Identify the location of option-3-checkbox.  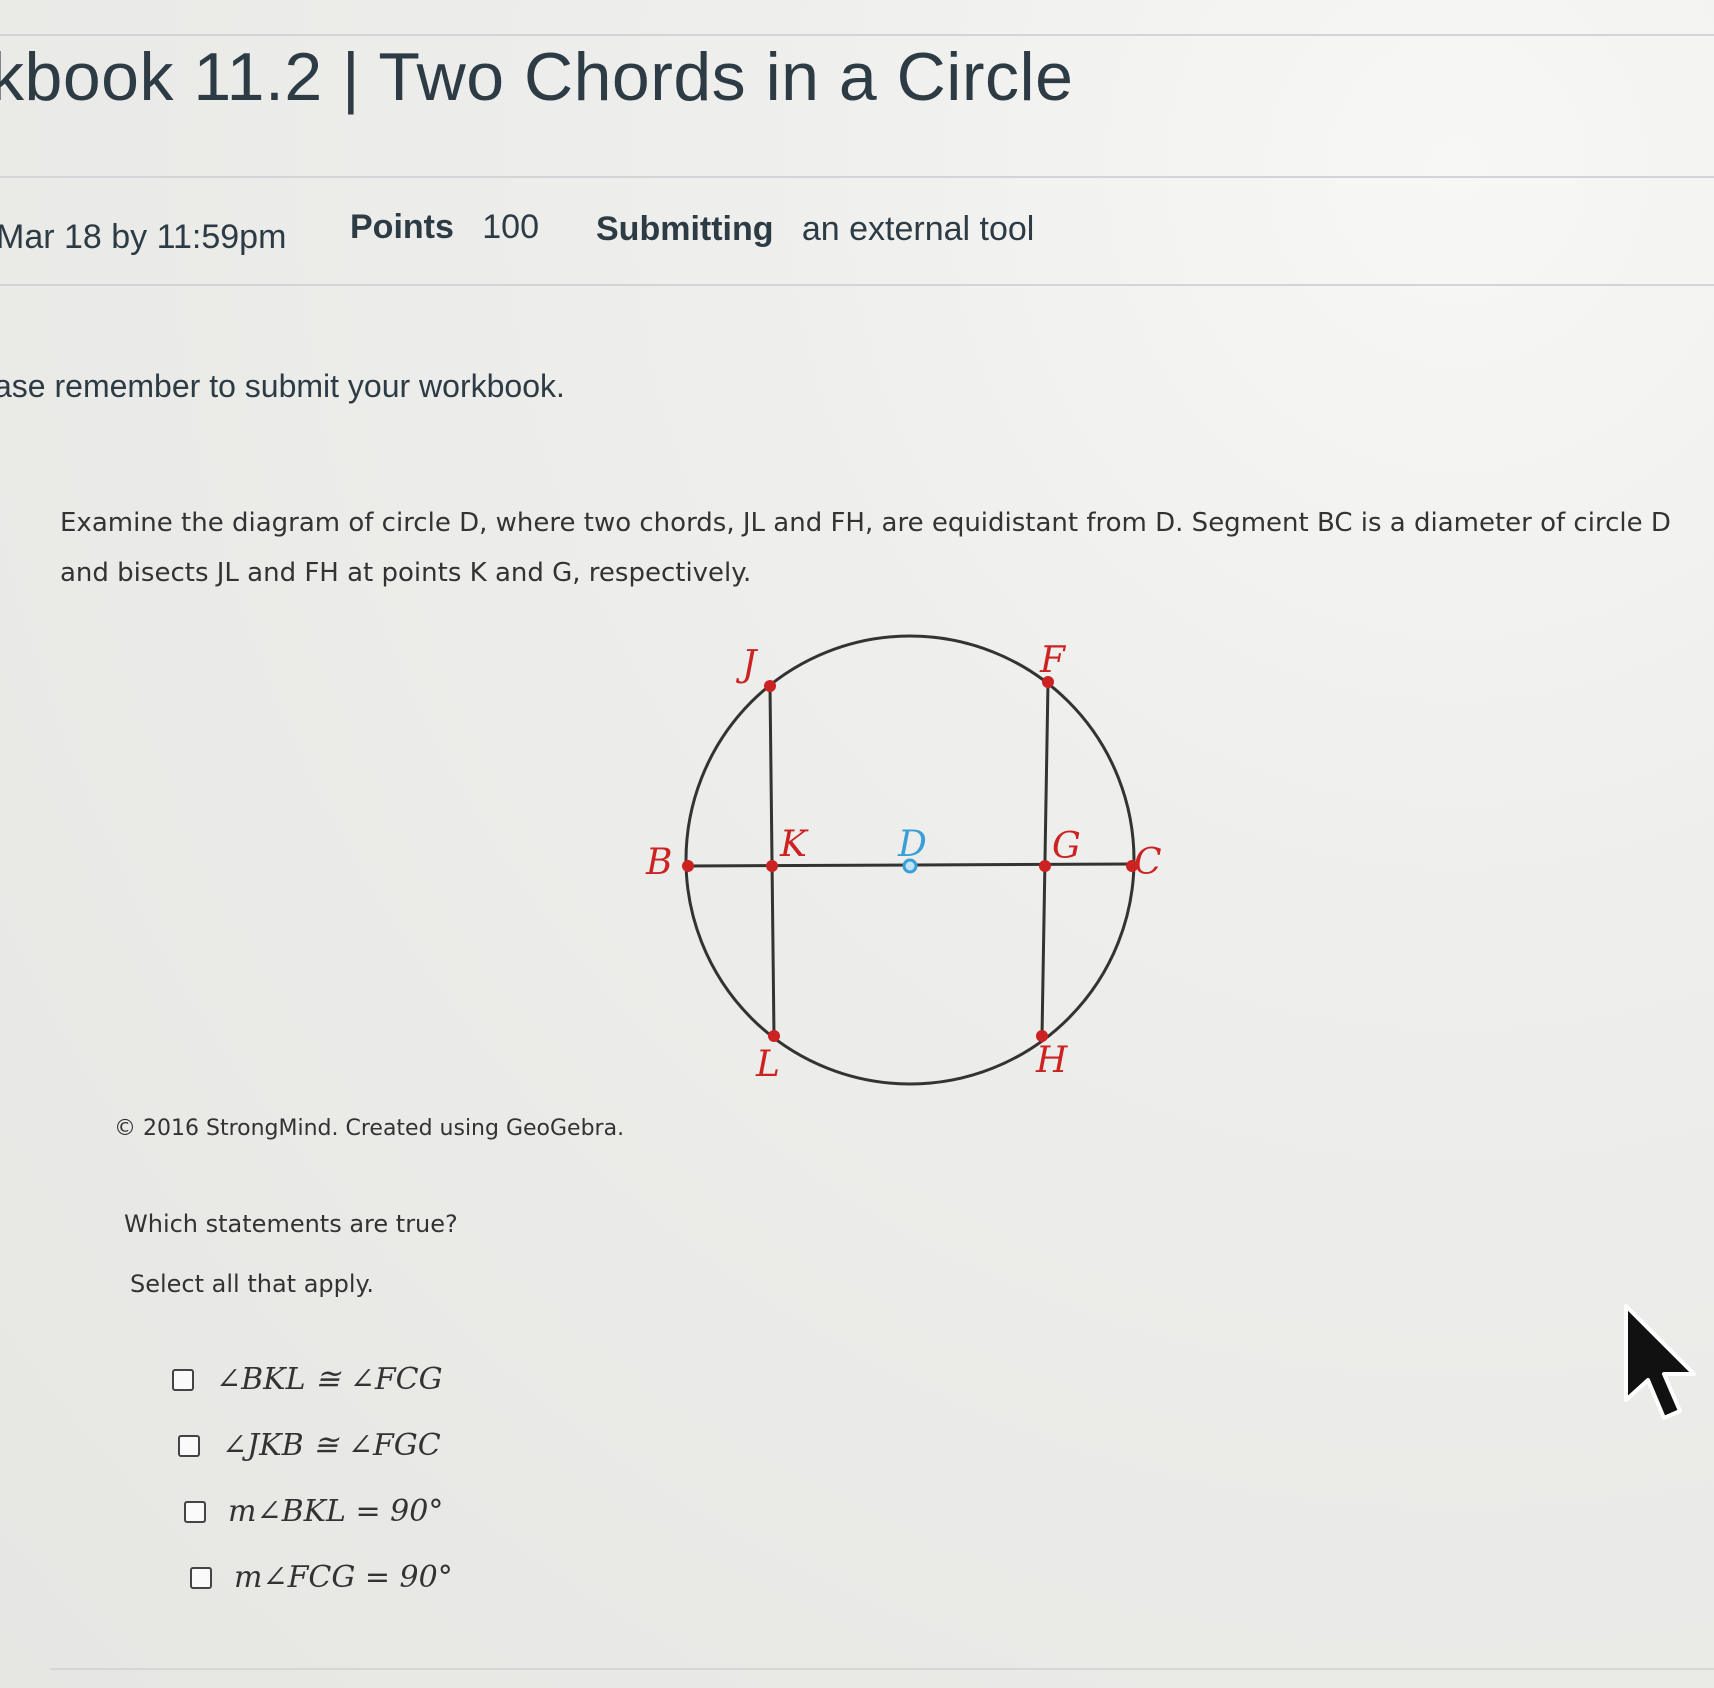
(195, 1511).